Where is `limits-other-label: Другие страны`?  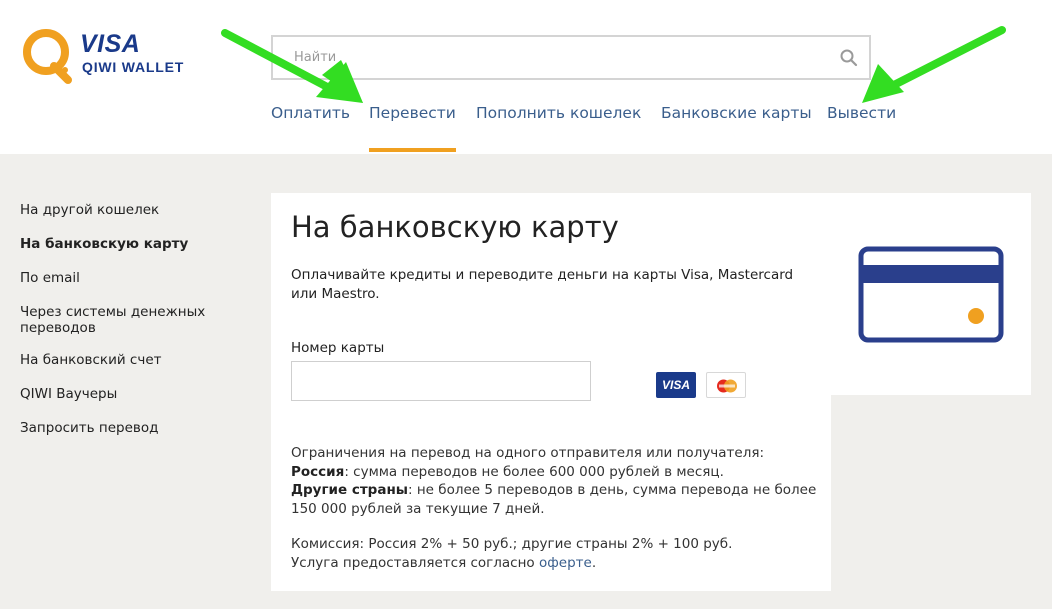 limits-other-label: Другие страны is located at coordinates (349, 490).